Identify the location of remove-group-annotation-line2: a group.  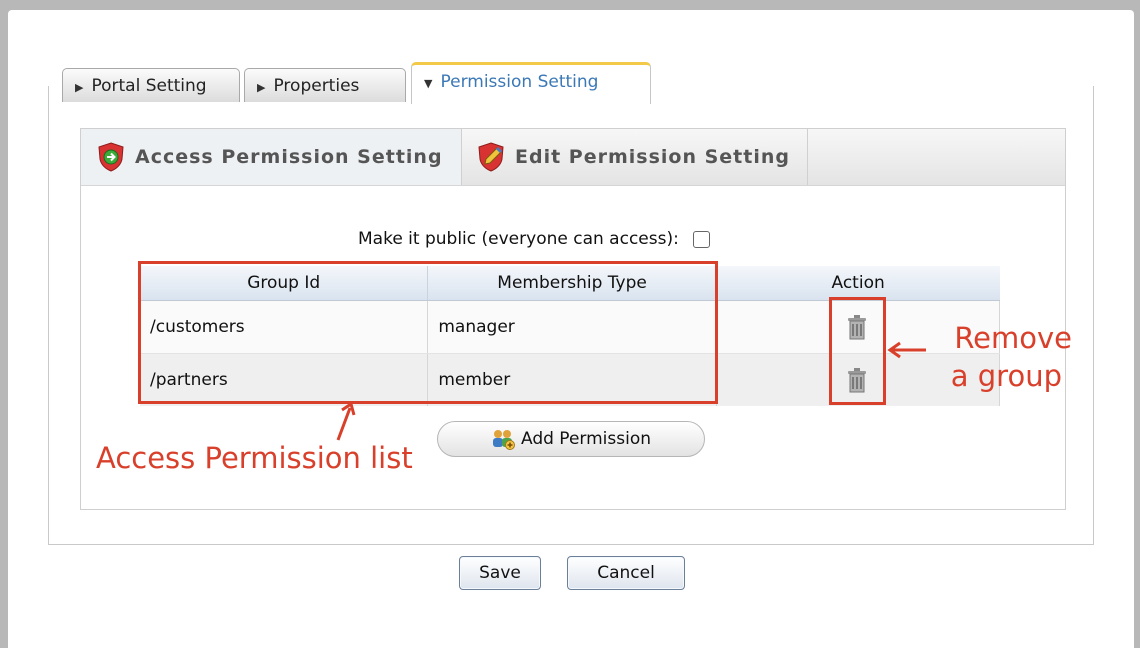
(1006, 376).